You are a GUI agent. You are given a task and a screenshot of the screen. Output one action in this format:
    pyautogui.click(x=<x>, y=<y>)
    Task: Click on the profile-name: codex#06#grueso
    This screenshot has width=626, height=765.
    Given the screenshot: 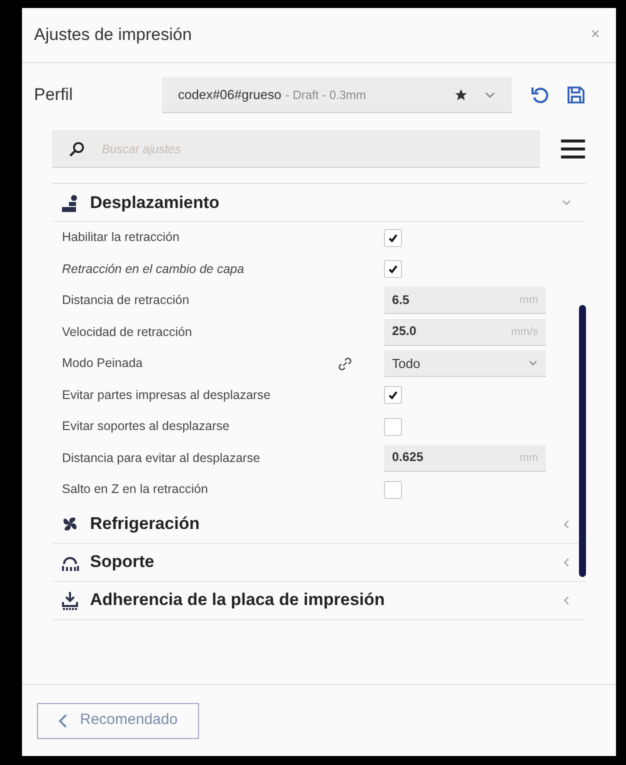 What is the action you would take?
    pyautogui.click(x=230, y=95)
    